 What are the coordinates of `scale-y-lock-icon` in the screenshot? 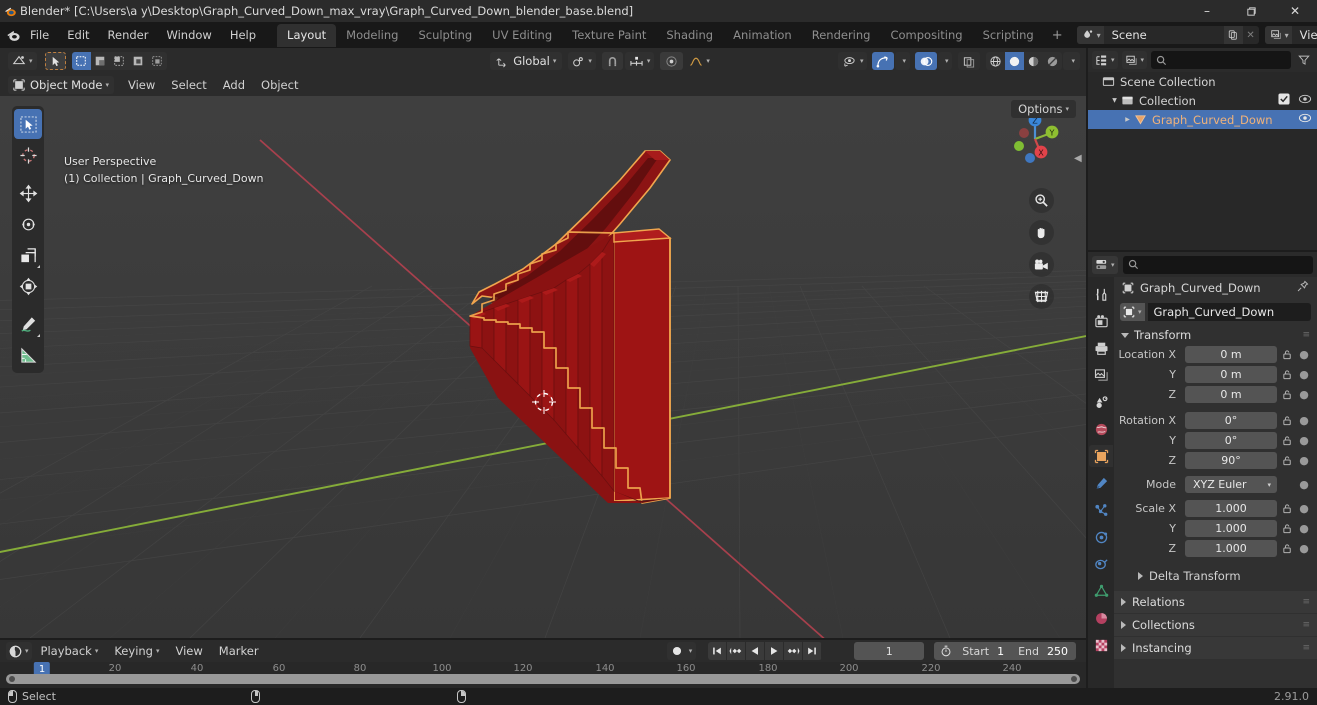 It's located at (1287, 528).